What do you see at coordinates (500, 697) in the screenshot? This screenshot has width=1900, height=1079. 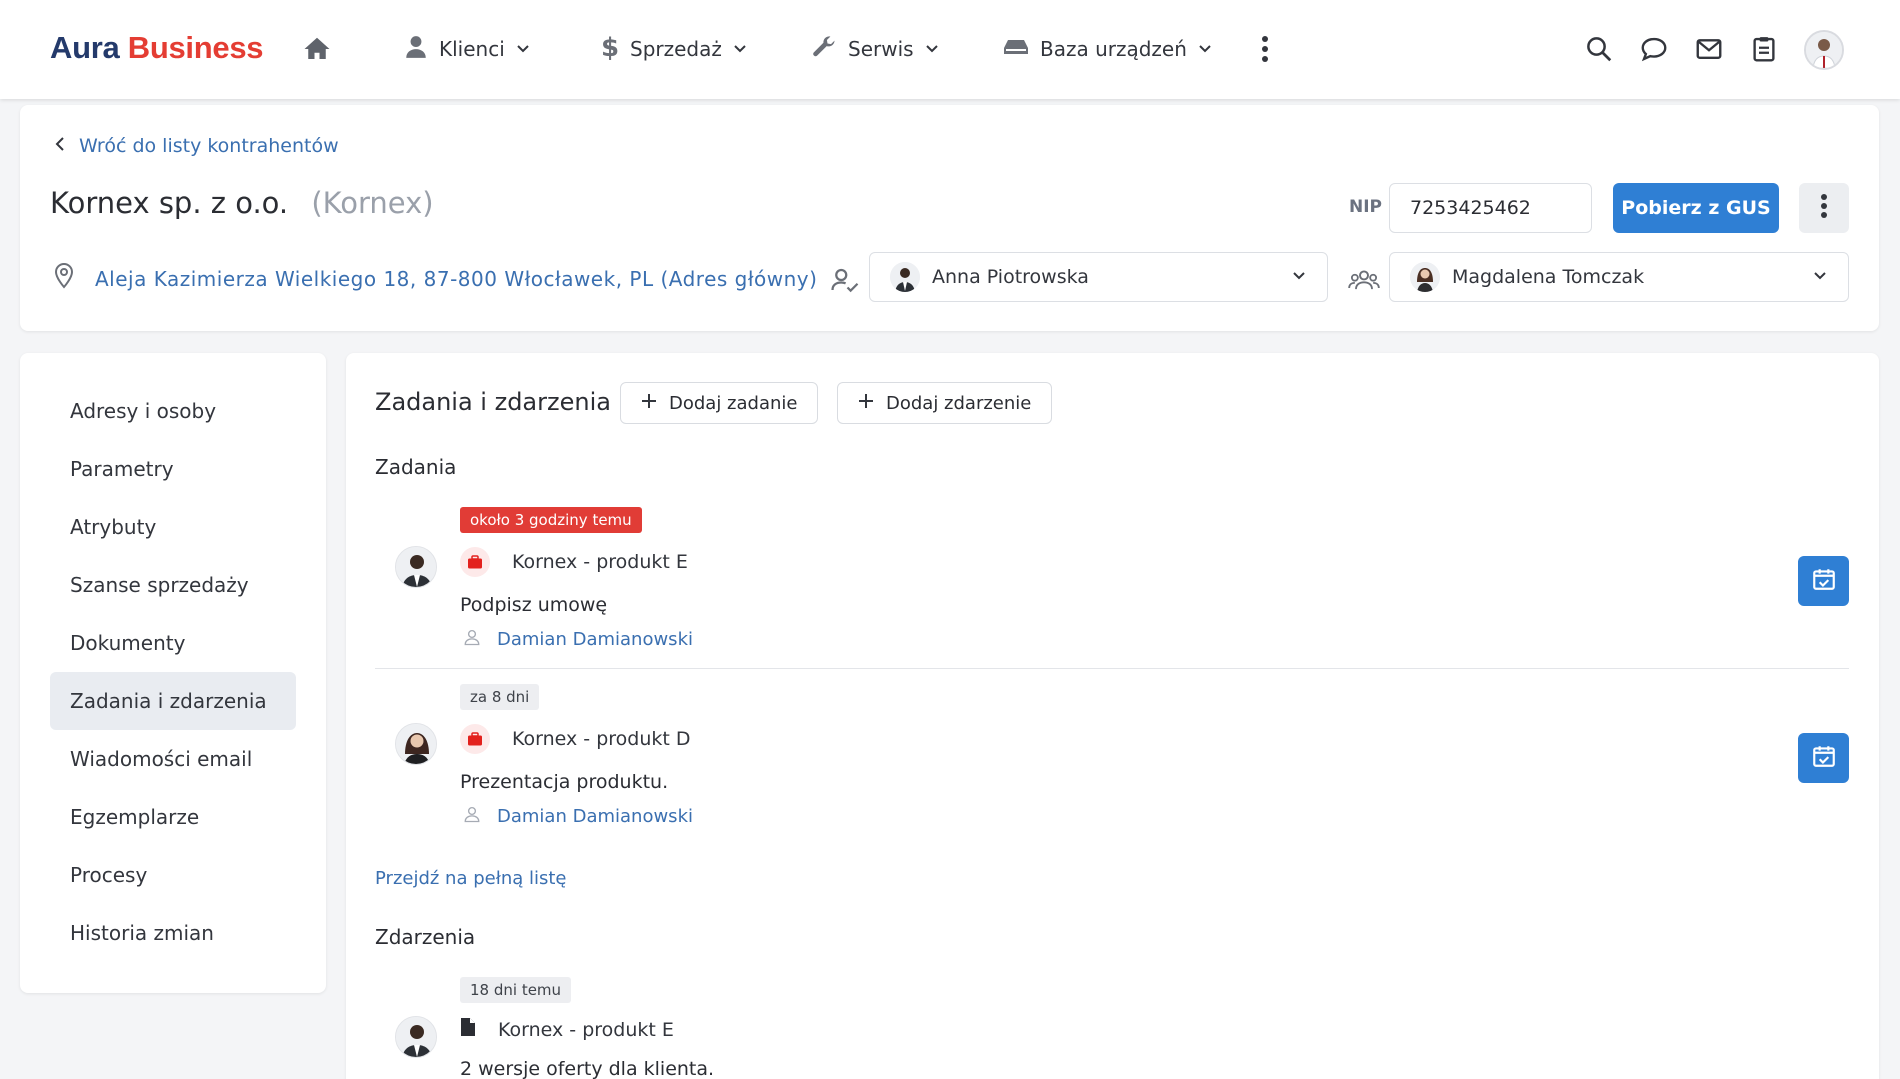 I see `status-badge: za 8 dni` at bounding box center [500, 697].